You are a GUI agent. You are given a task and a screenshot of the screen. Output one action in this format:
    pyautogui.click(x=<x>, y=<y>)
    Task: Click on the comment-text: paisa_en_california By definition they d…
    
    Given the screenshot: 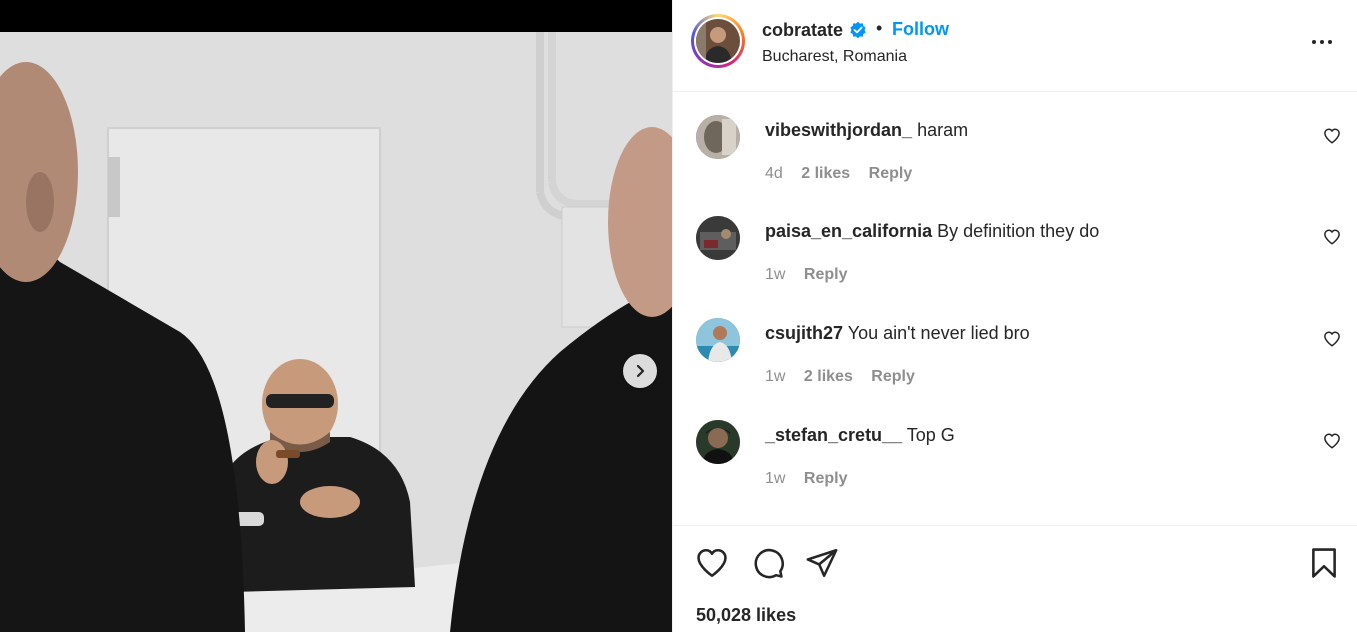 What is the action you would take?
    pyautogui.click(x=932, y=231)
    